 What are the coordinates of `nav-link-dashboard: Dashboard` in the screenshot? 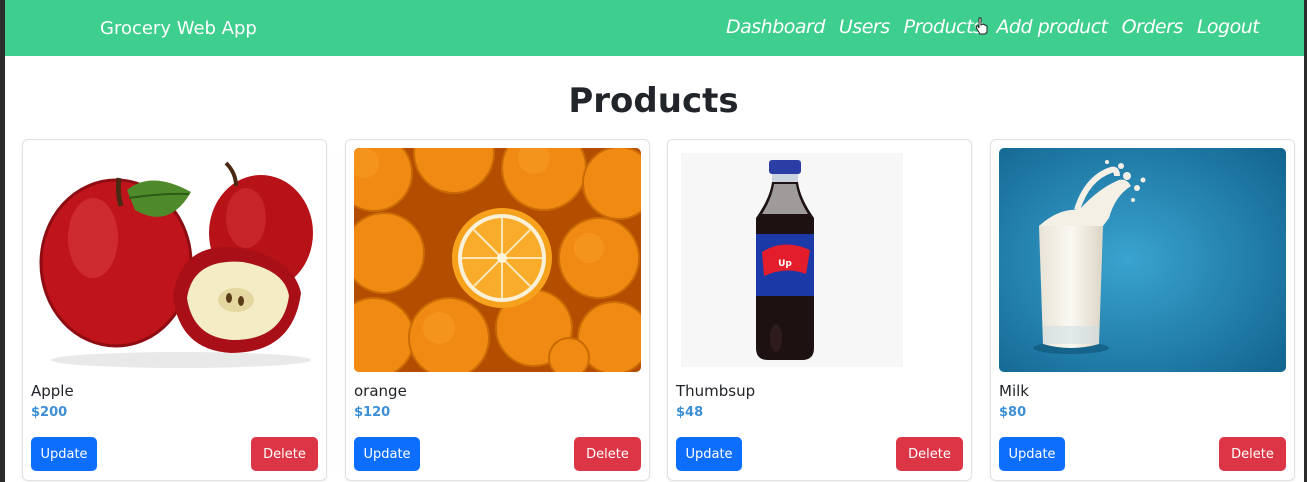 It's located at (775, 27).